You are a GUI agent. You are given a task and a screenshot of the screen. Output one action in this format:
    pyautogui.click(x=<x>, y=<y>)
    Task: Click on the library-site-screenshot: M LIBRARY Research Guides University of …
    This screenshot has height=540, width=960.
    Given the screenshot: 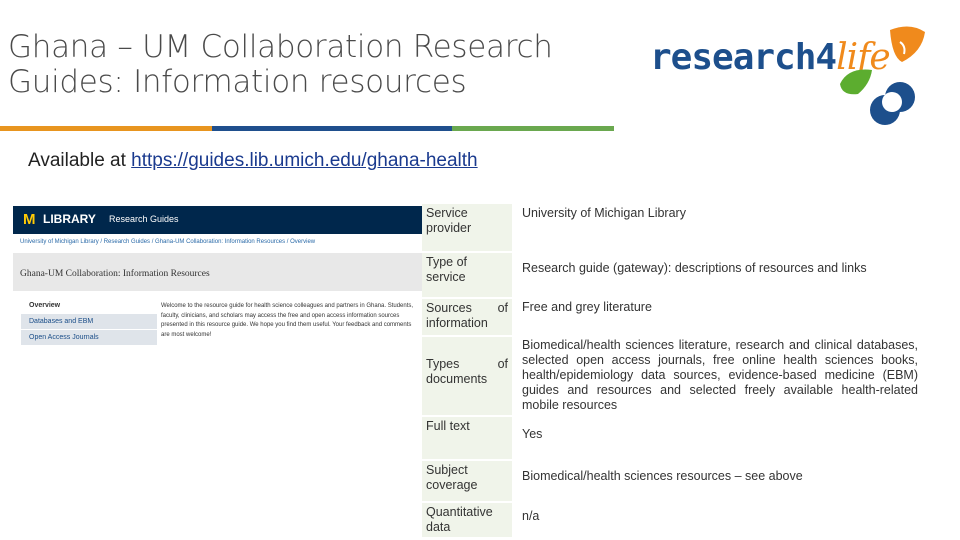 What is the action you would take?
    pyautogui.click(x=217, y=277)
    